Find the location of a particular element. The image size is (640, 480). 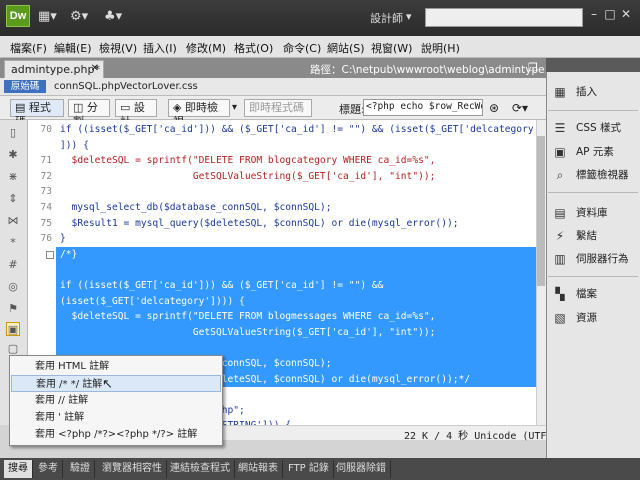

line-number: 71 is located at coordinates (46, 161).